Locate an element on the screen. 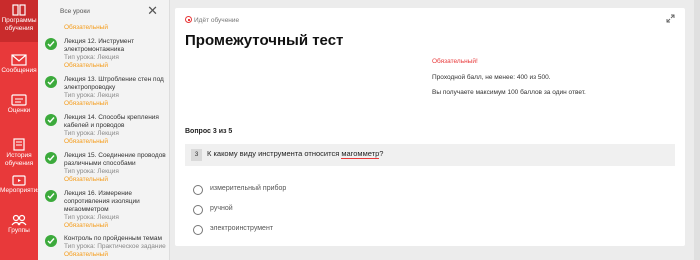  page-title: Промежуточный тест is located at coordinates (264, 40).